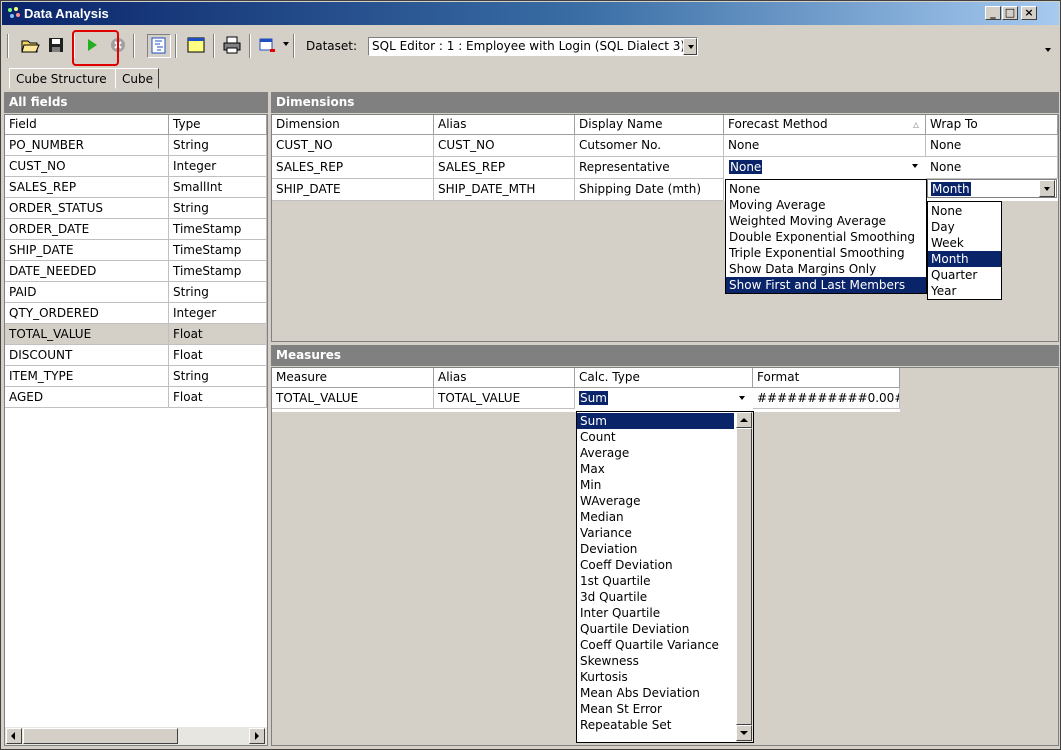  Describe the element at coordinates (992, 188) in the screenshot. I see `wrap-to-editor: Month` at that location.